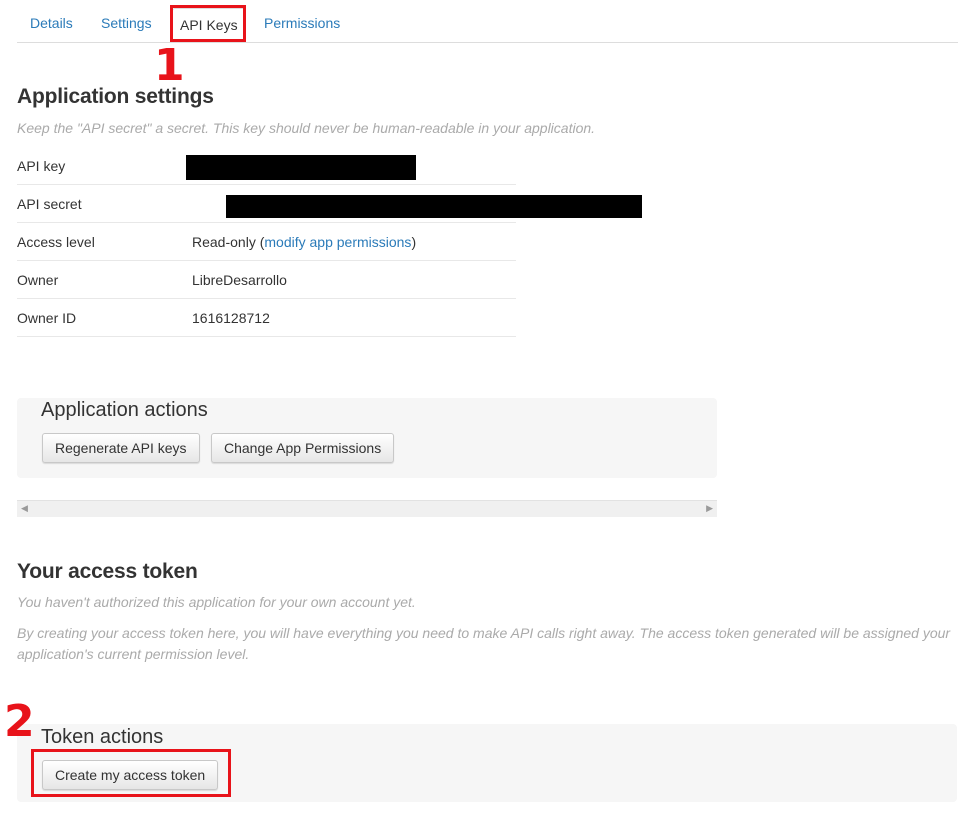 The image size is (979, 815). Describe the element at coordinates (24, 508) in the screenshot. I see `scroll-left-arrow-icon: ◀` at that location.